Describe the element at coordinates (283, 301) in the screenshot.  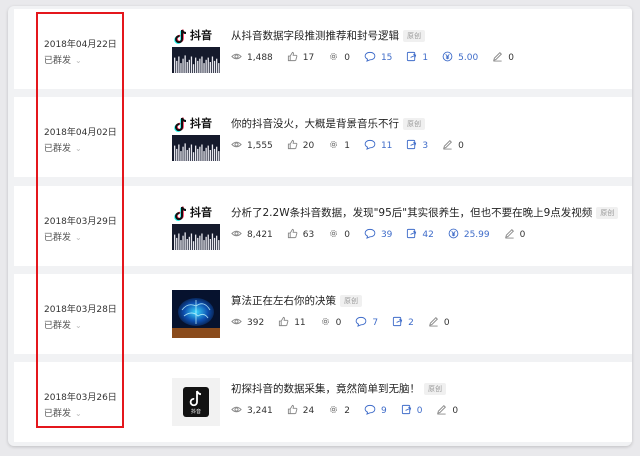
I see `article-title-text: 算法正在左右你的决策` at that location.